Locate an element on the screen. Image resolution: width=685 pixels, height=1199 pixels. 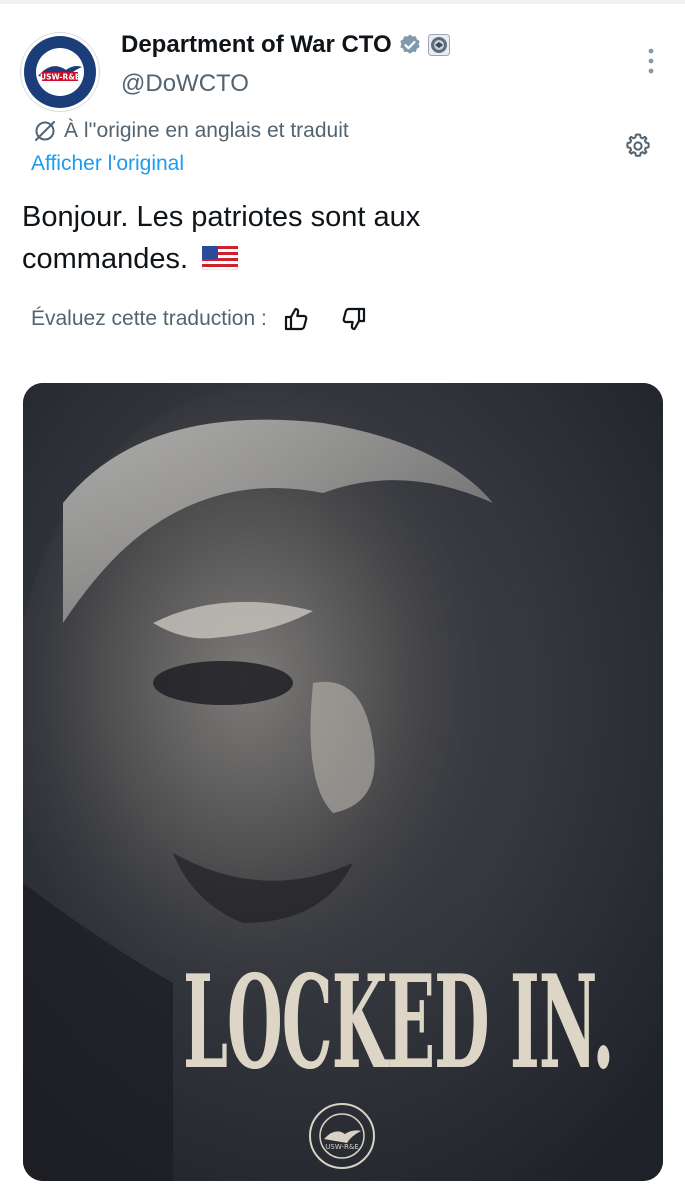
thumbs-up-button is located at coordinates (296, 319).